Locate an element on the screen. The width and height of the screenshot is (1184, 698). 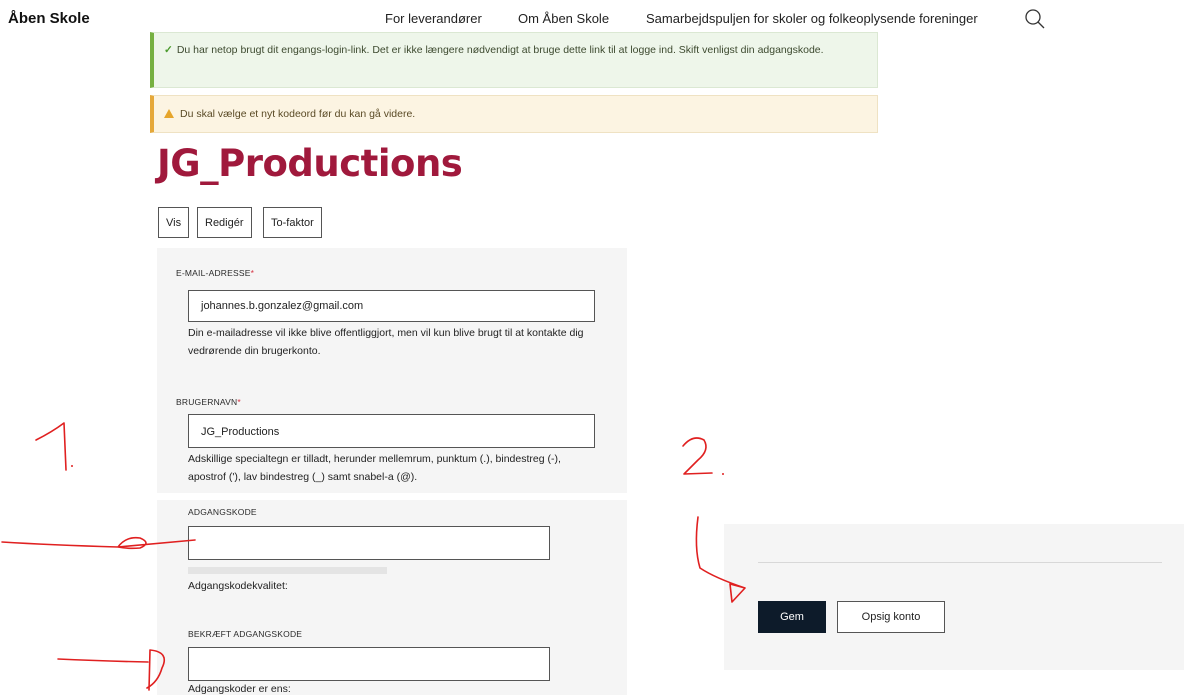
search-icon is located at coordinates (1035, 19).